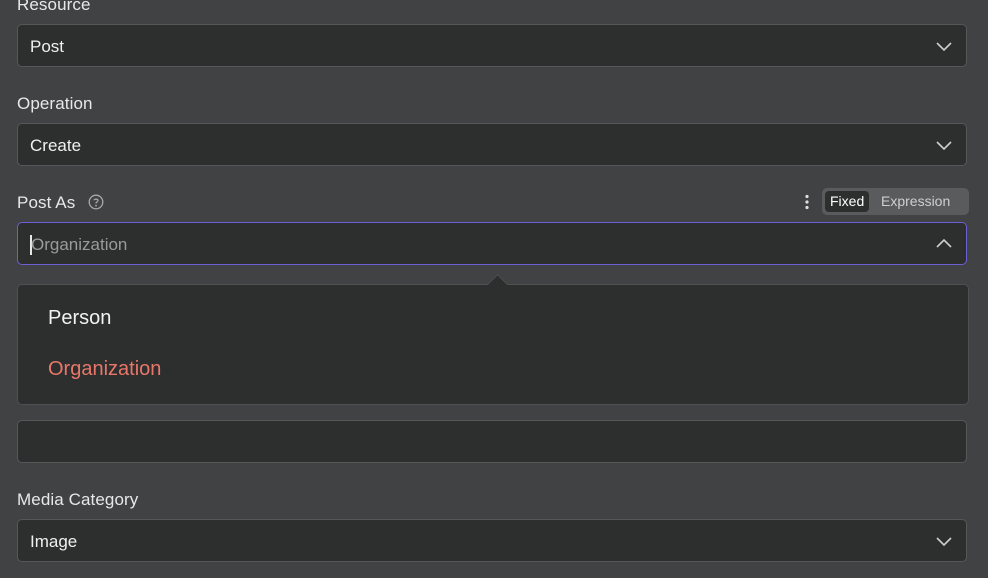 The image size is (988, 578). Describe the element at coordinates (54, 541) in the screenshot. I see `media-category-value: Image` at that location.